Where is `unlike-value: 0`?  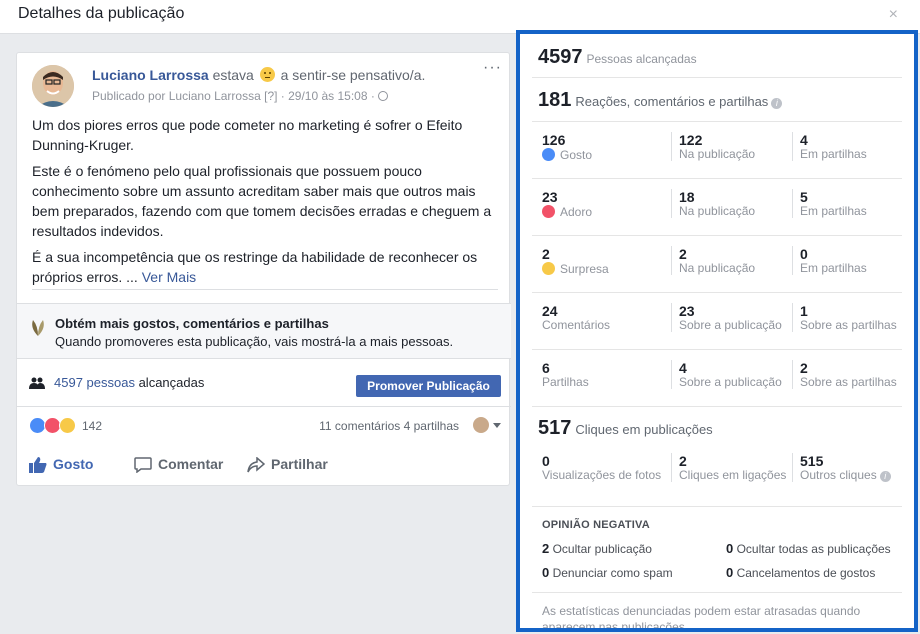
unlike-value: 0 is located at coordinates (730, 572).